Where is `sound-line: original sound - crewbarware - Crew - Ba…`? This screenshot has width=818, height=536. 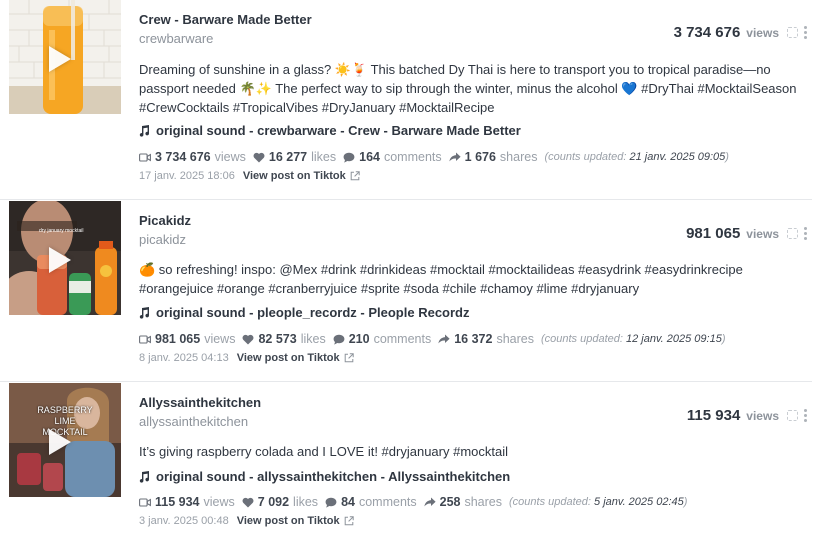
sound-line: original sound - crewbarware - Crew - Ba… is located at coordinates (330, 131).